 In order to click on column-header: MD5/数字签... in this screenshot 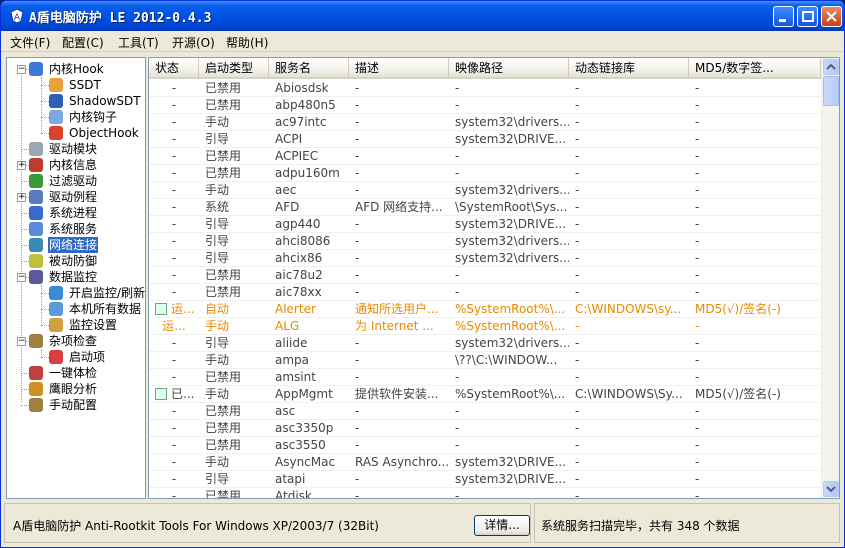, I will do `click(755, 68)`.